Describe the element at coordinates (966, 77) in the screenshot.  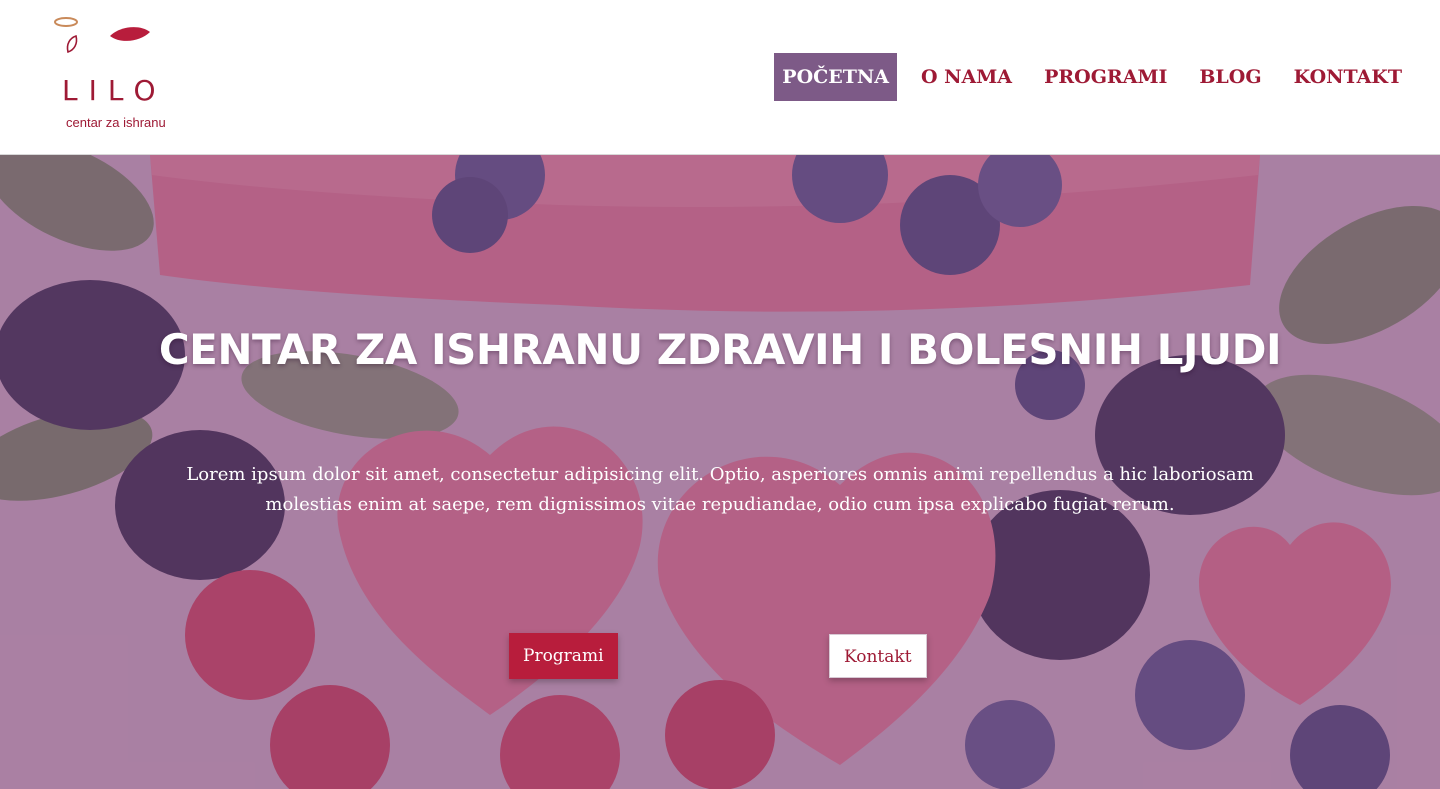
I see `nav-item-o-nama: O NAMA` at that location.